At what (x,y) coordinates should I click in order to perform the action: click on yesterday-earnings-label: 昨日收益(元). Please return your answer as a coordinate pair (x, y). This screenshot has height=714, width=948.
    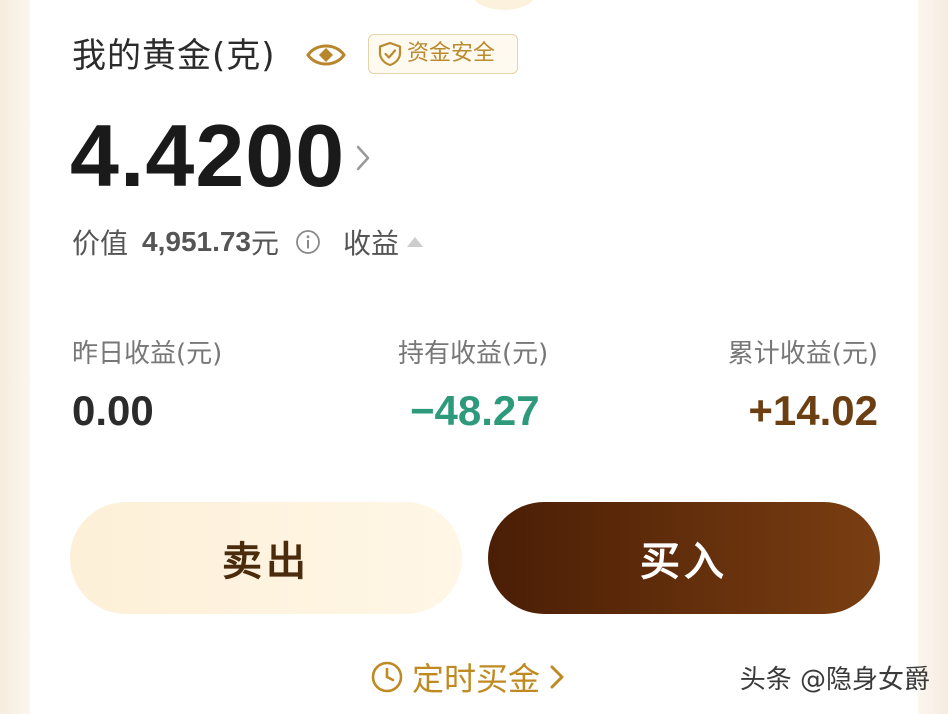
    Looking at the image, I should click on (147, 354).